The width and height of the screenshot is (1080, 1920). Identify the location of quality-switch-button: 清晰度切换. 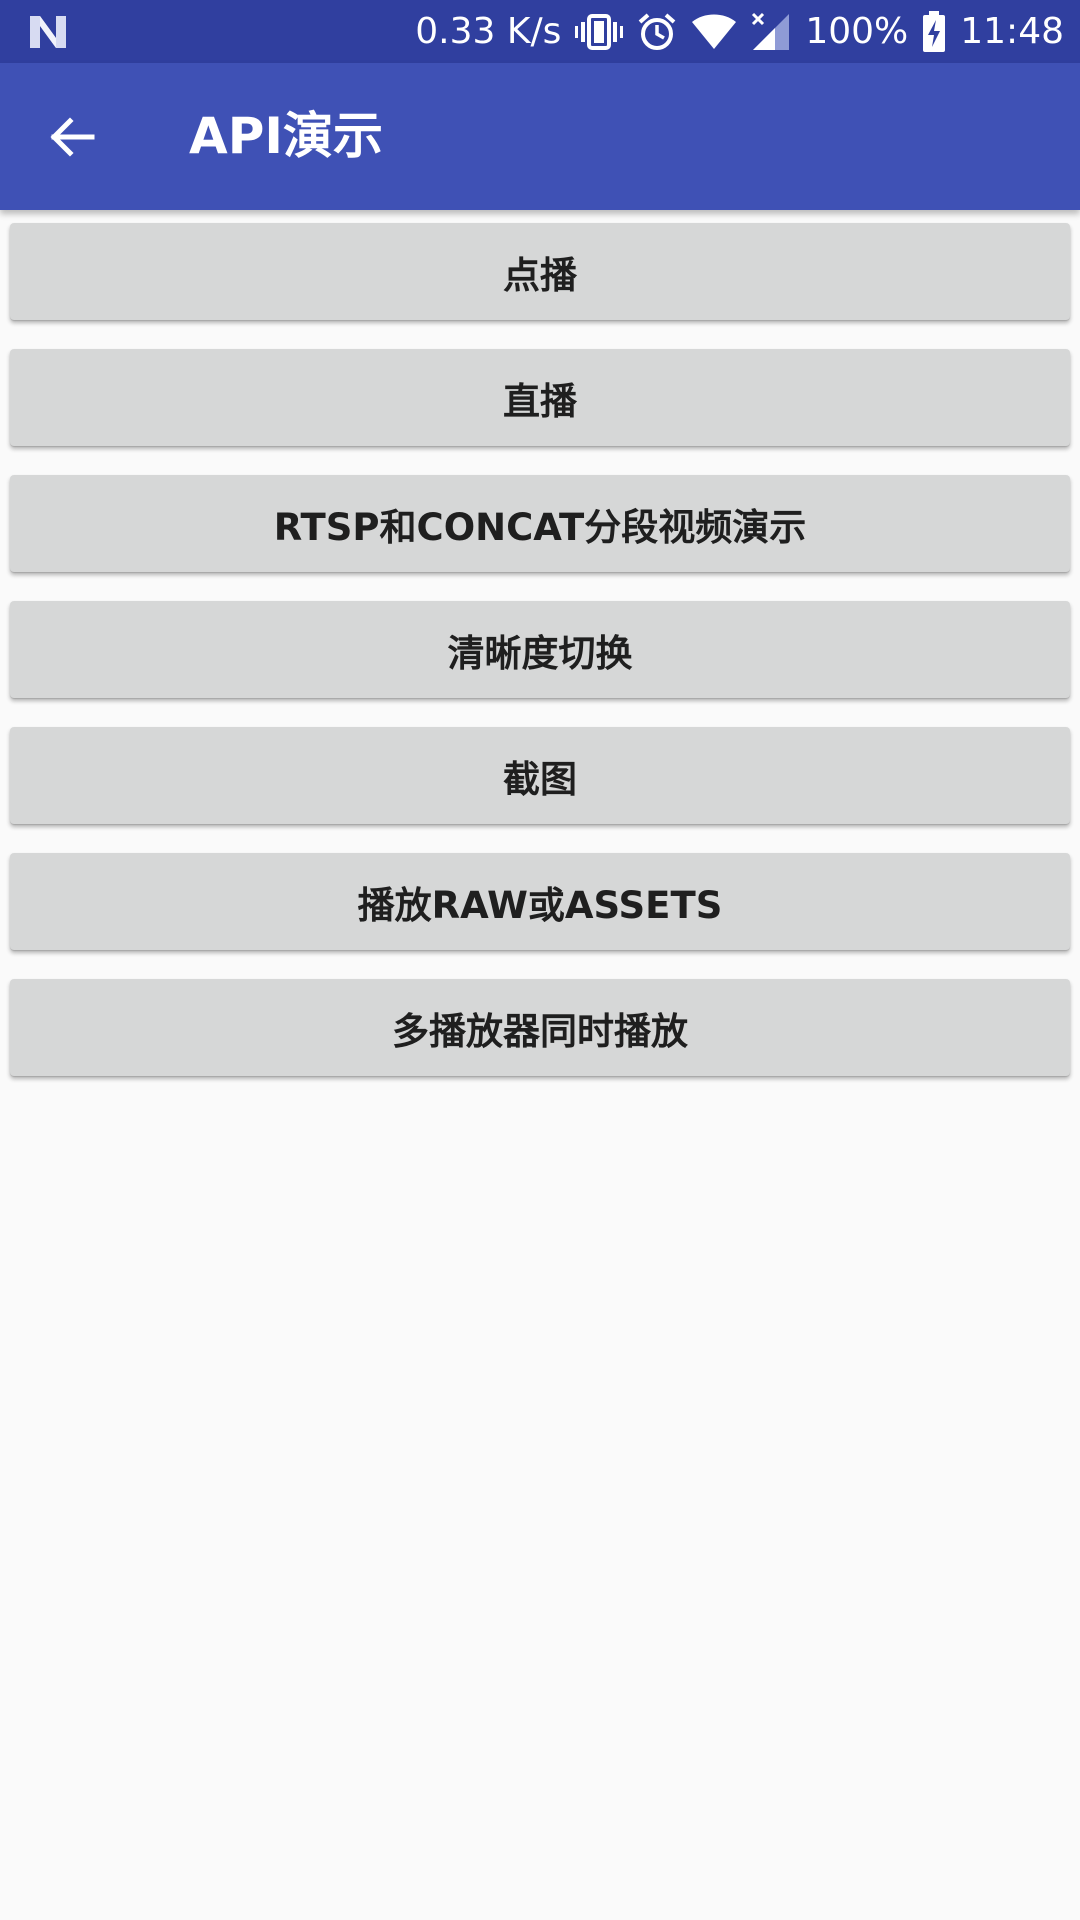
(540, 649).